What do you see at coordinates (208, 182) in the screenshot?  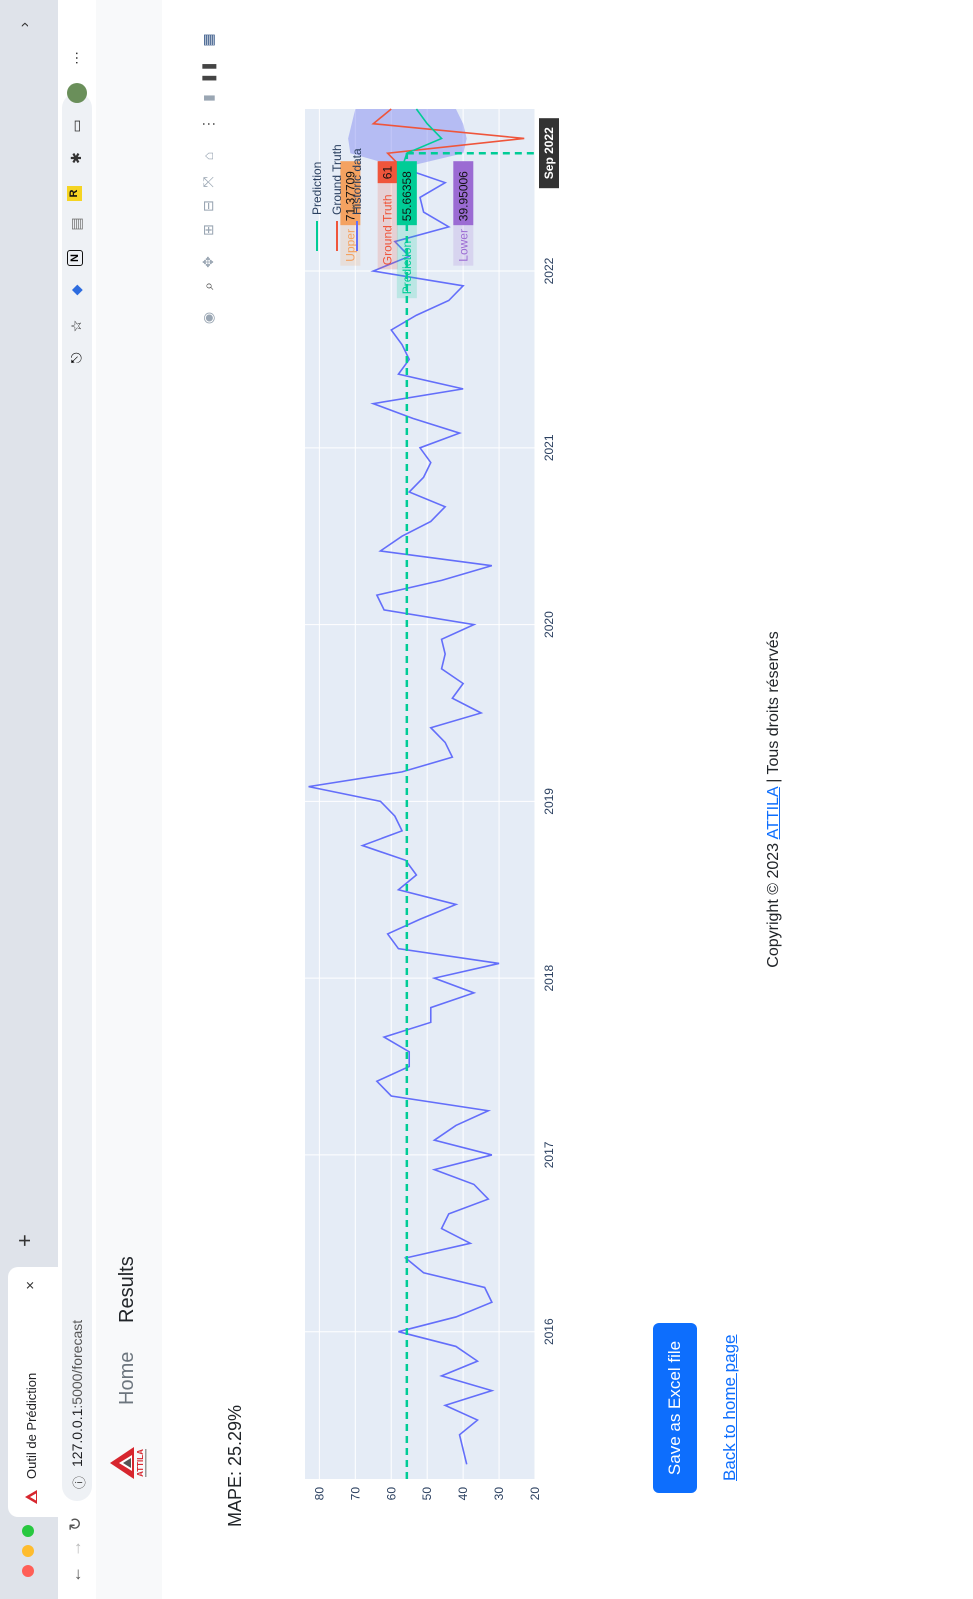 I see `autoscale-icon: ⤧` at bounding box center [208, 182].